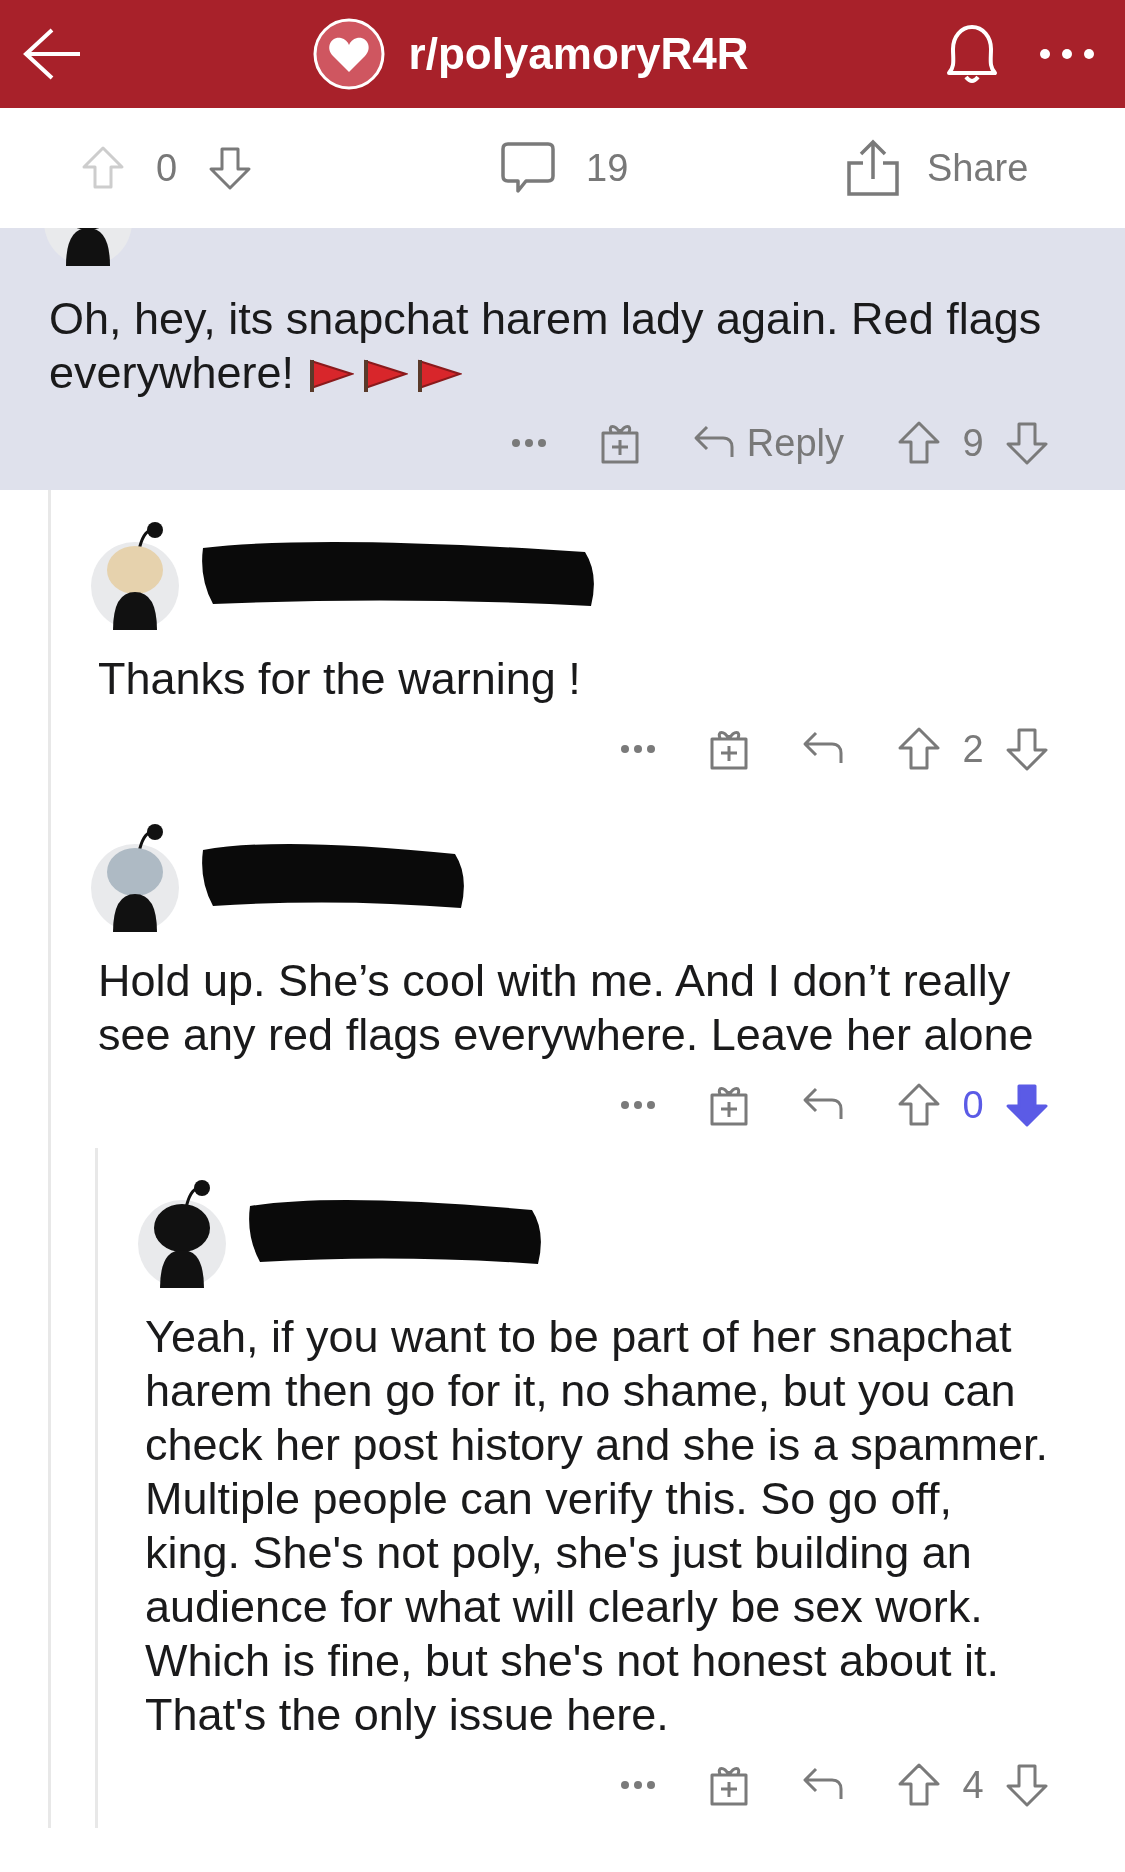  I want to click on comment-count: 19, so click(607, 168).